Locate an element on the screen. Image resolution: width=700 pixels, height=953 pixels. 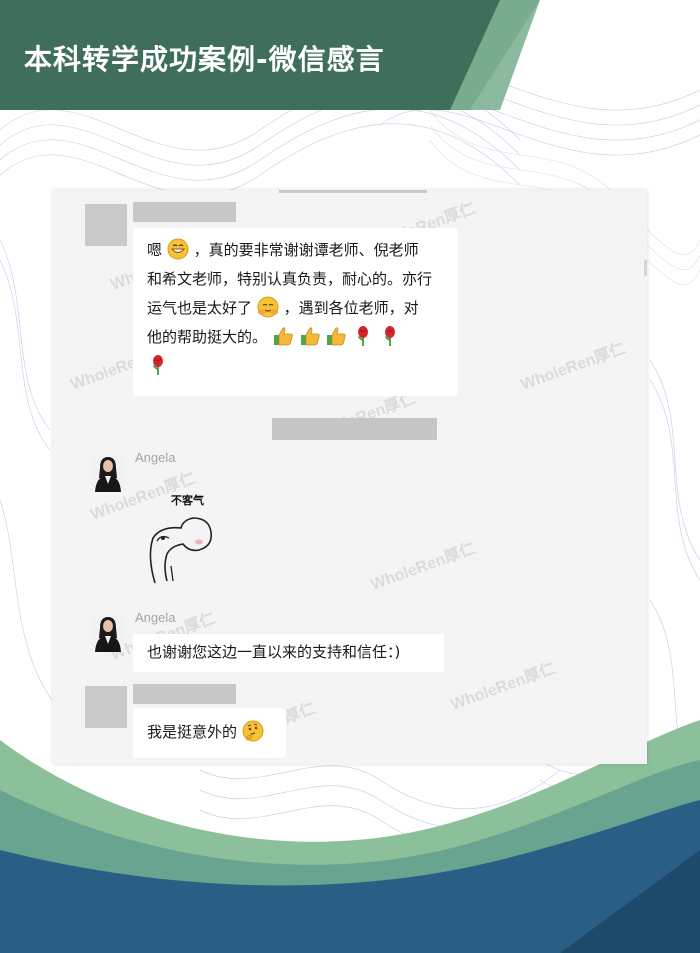
hug-emoji-icon is located at coordinates (268, 307).